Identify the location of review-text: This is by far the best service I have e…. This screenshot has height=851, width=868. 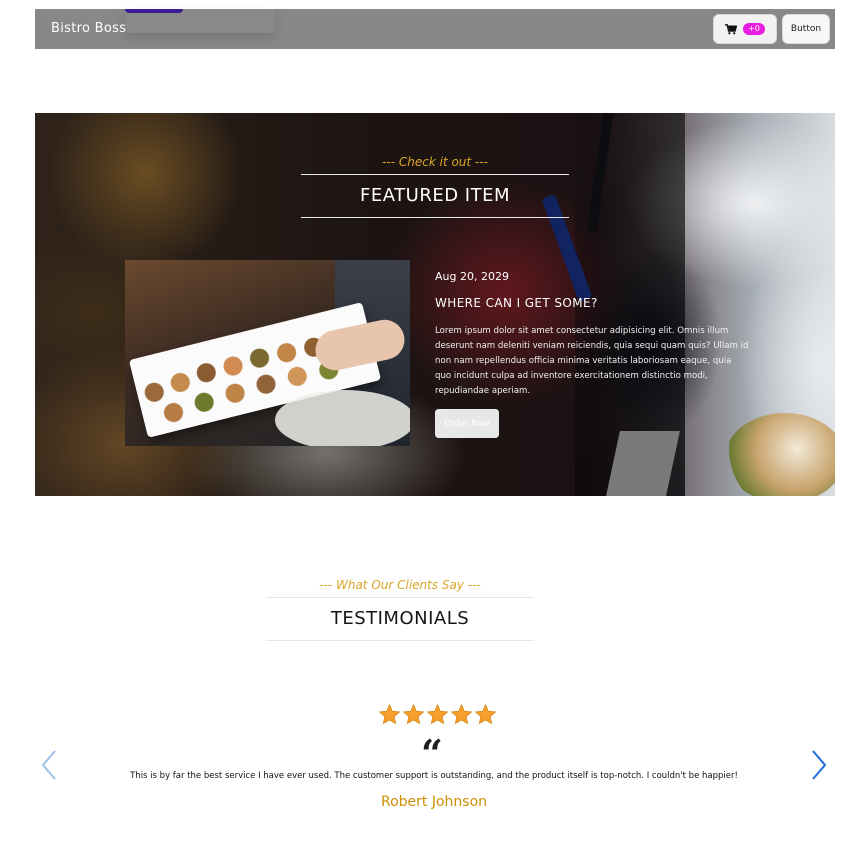
(434, 776).